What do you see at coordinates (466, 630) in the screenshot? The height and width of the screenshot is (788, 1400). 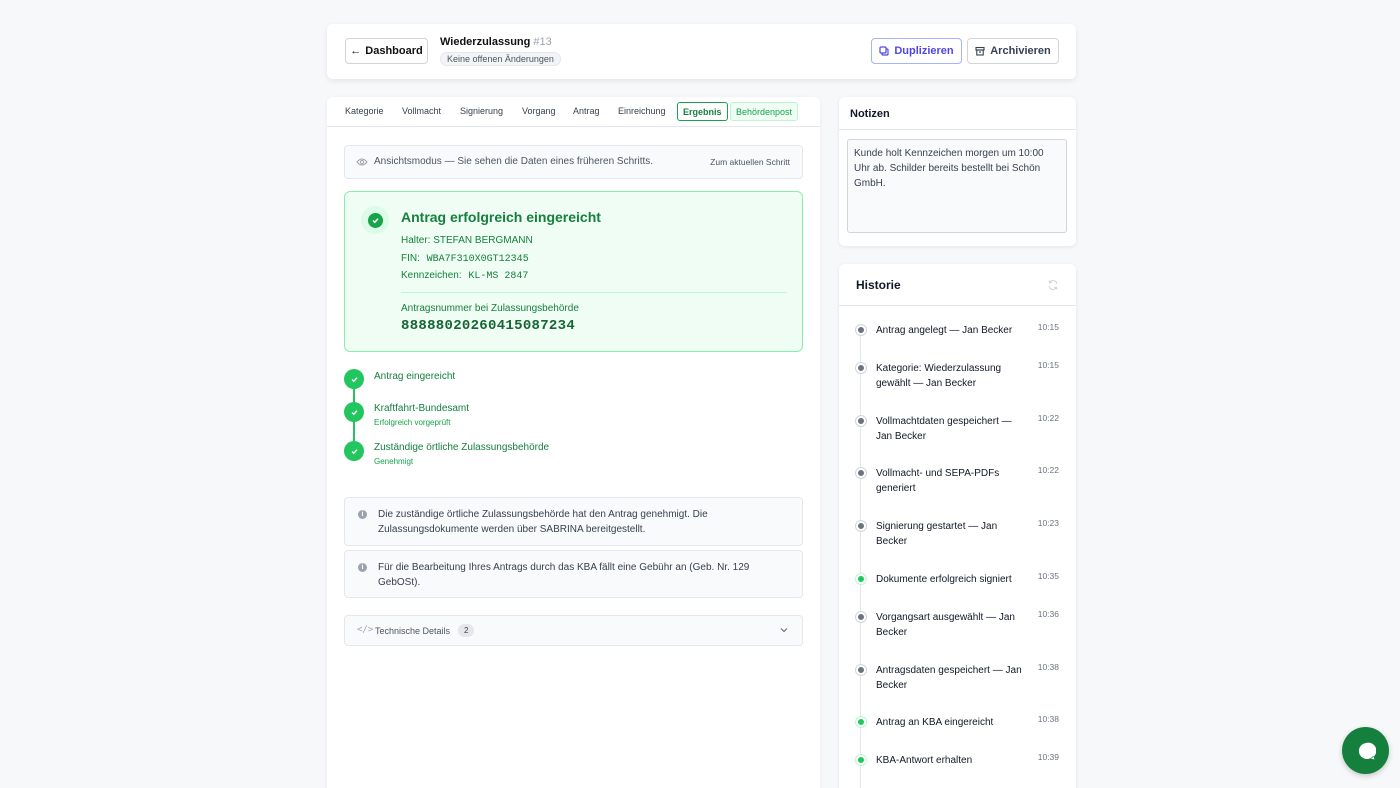 I see `technical-details-count: 2` at bounding box center [466, 630].